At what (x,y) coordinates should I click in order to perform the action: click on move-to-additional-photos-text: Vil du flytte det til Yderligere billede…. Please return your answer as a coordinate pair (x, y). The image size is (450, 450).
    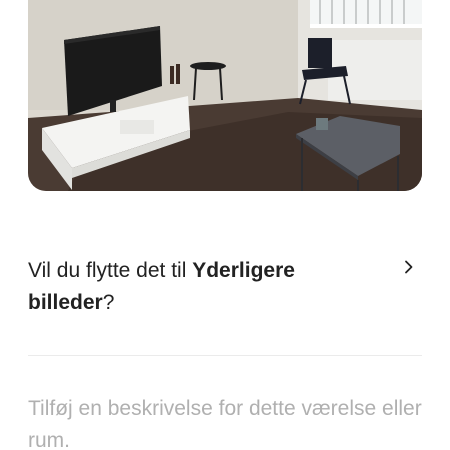
    Looking at the image, I should click on (203, 287).